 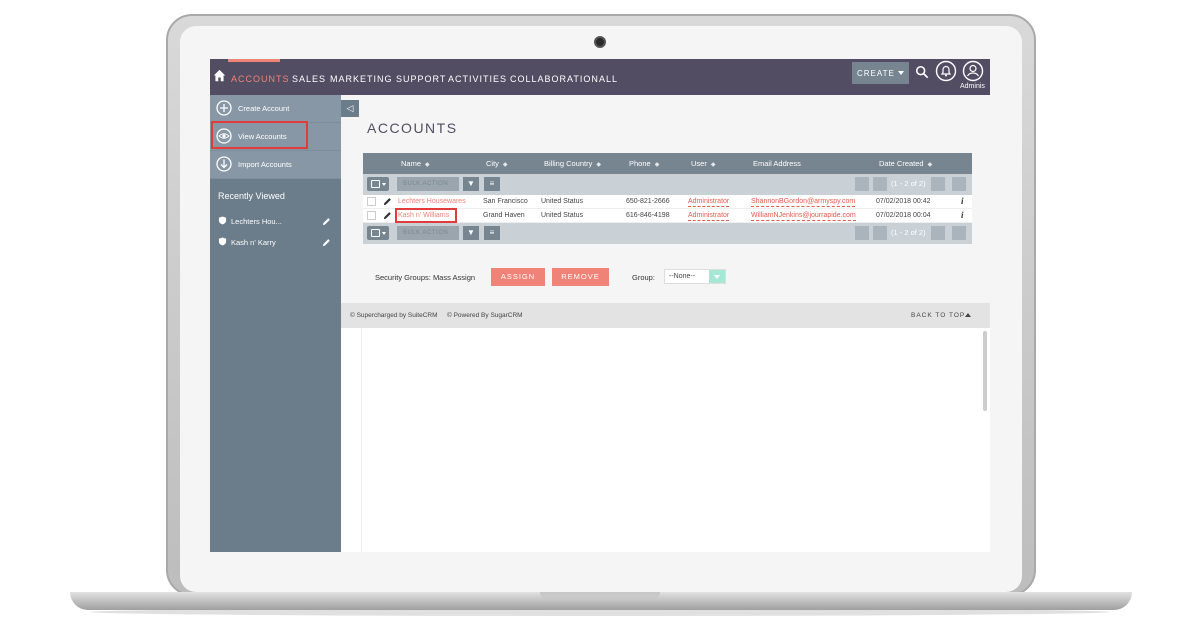 I want to click on caret-up-icon, so click(x=968, y=315).